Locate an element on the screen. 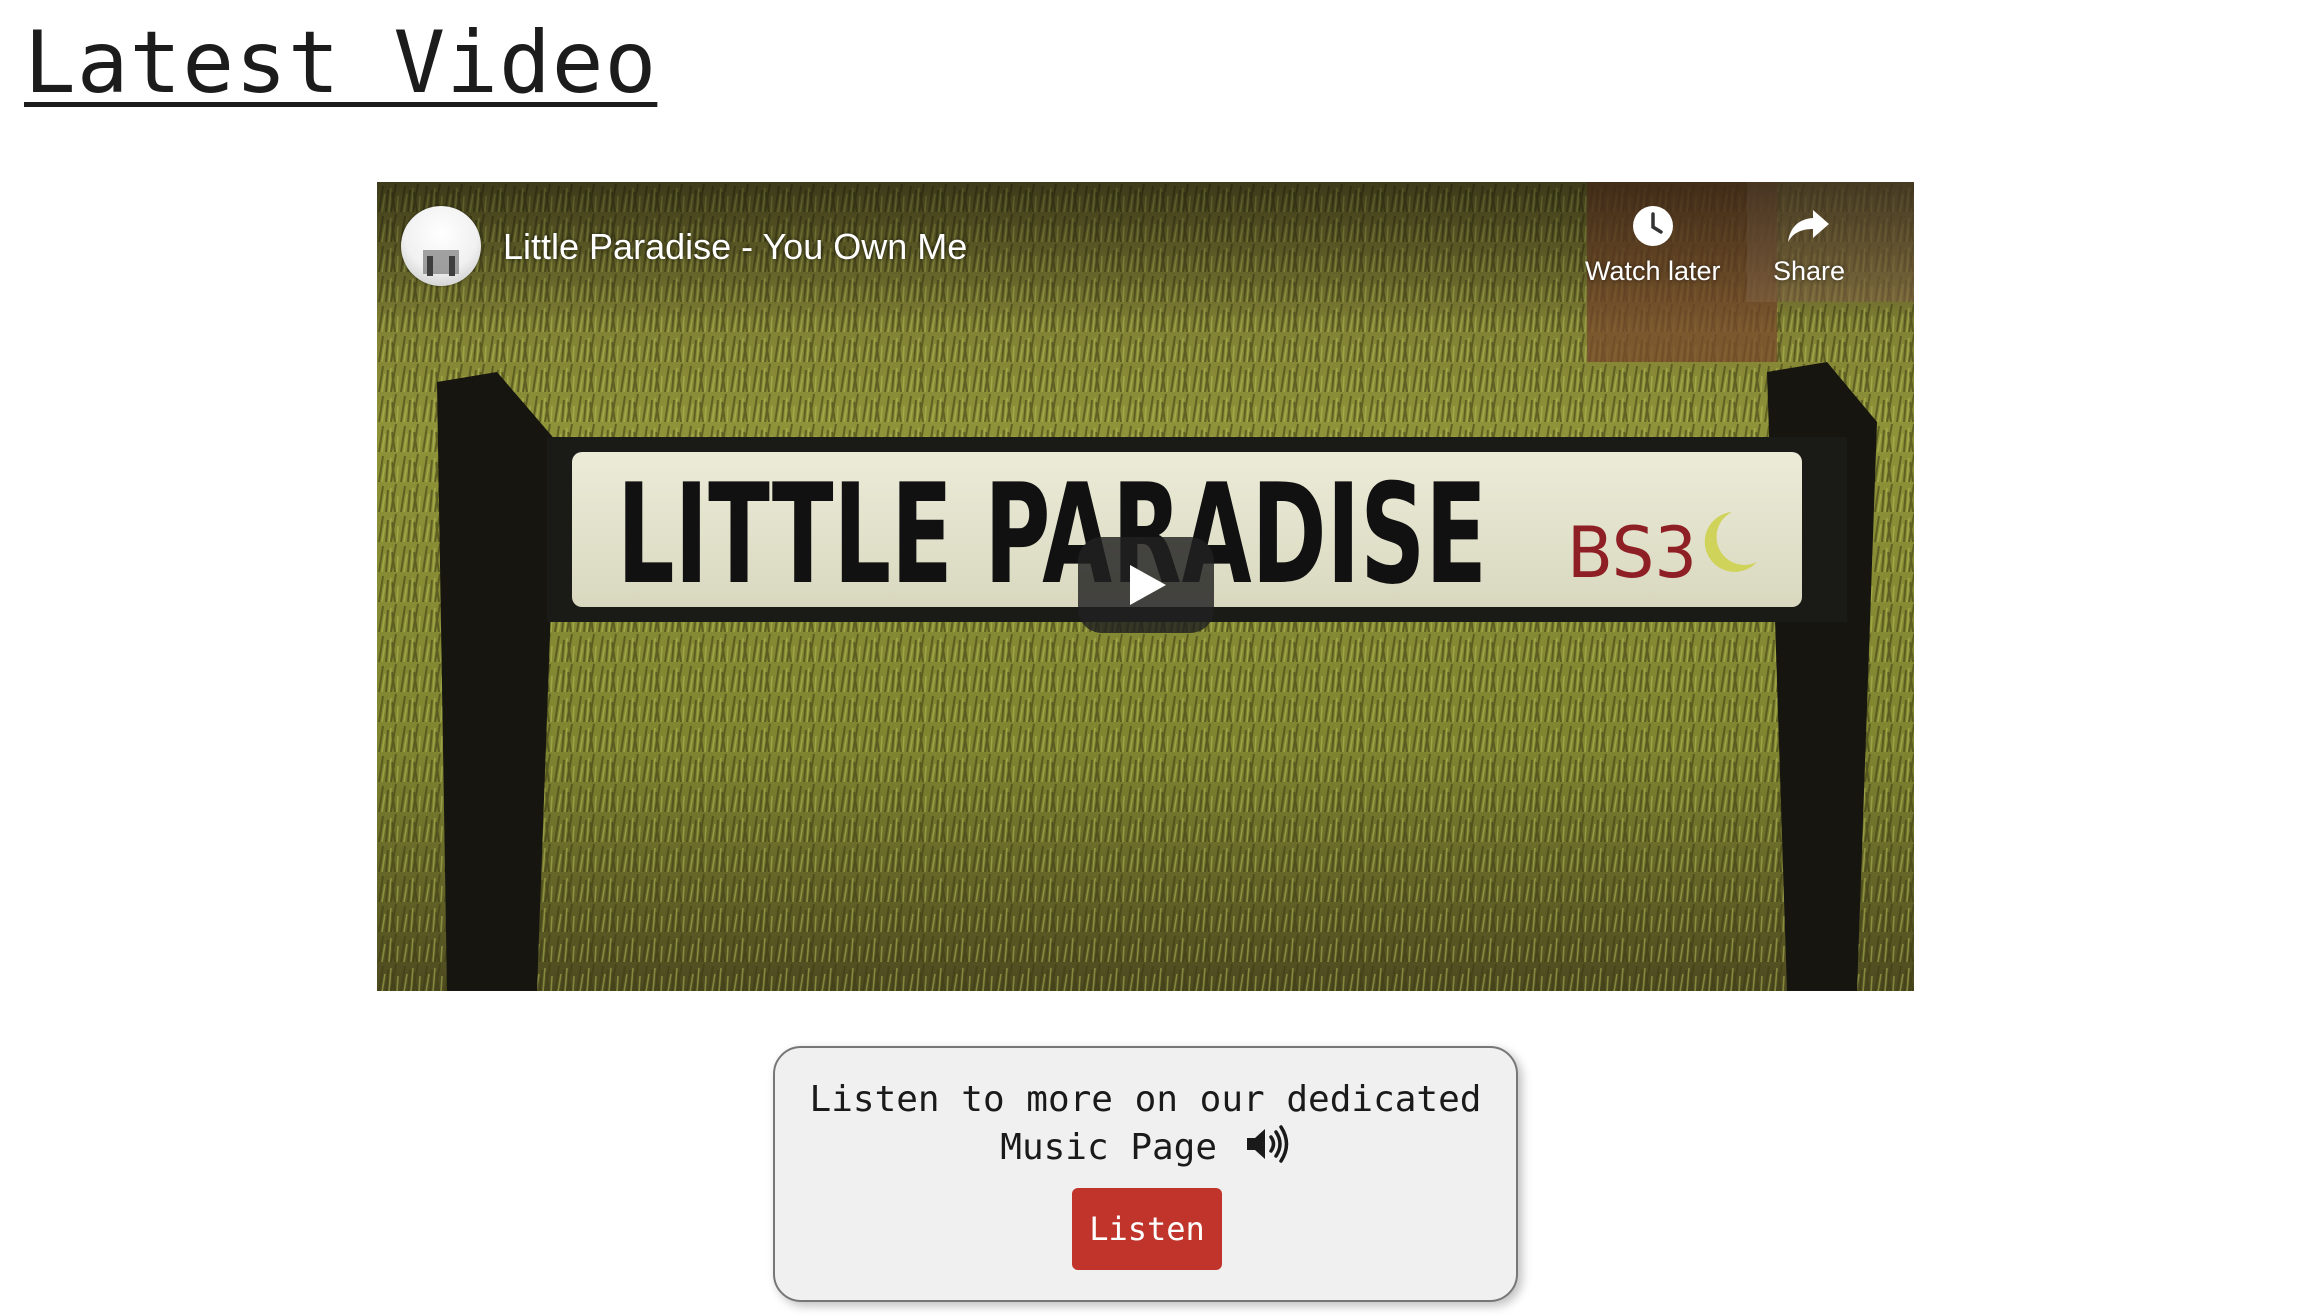  clock-icon is located at coordinates (1652, 226).